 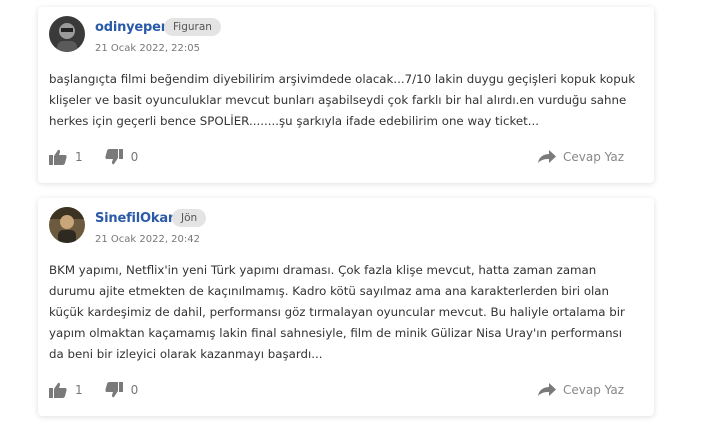 I want to click on username: odinyeper, so click(x=131, y=27).